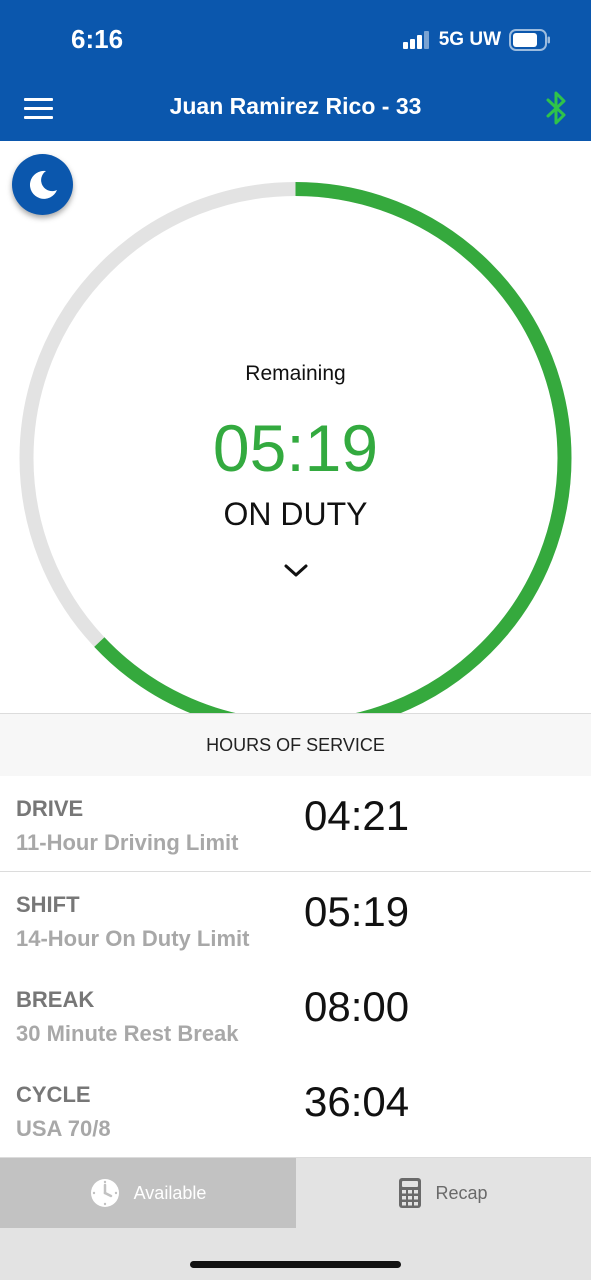  I want to click on home-indicator, so click(295, 1264).